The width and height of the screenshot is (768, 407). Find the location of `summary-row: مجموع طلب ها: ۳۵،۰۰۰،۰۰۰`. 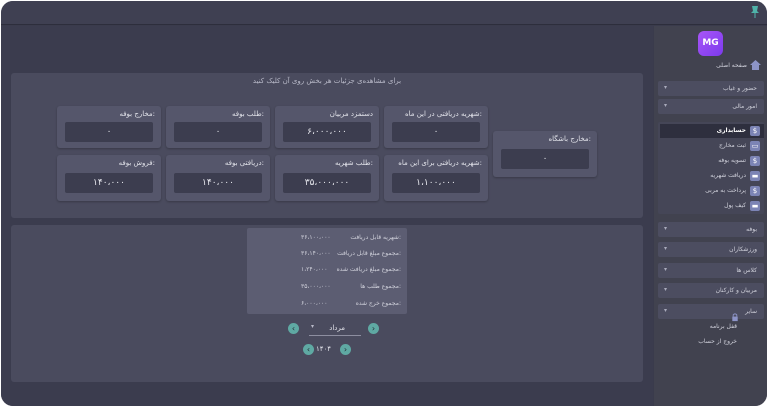

summary-row: مجموع طلب ها: ۳۵،۰۰۰،۰۰۰ is located at coordinates (327, 287).